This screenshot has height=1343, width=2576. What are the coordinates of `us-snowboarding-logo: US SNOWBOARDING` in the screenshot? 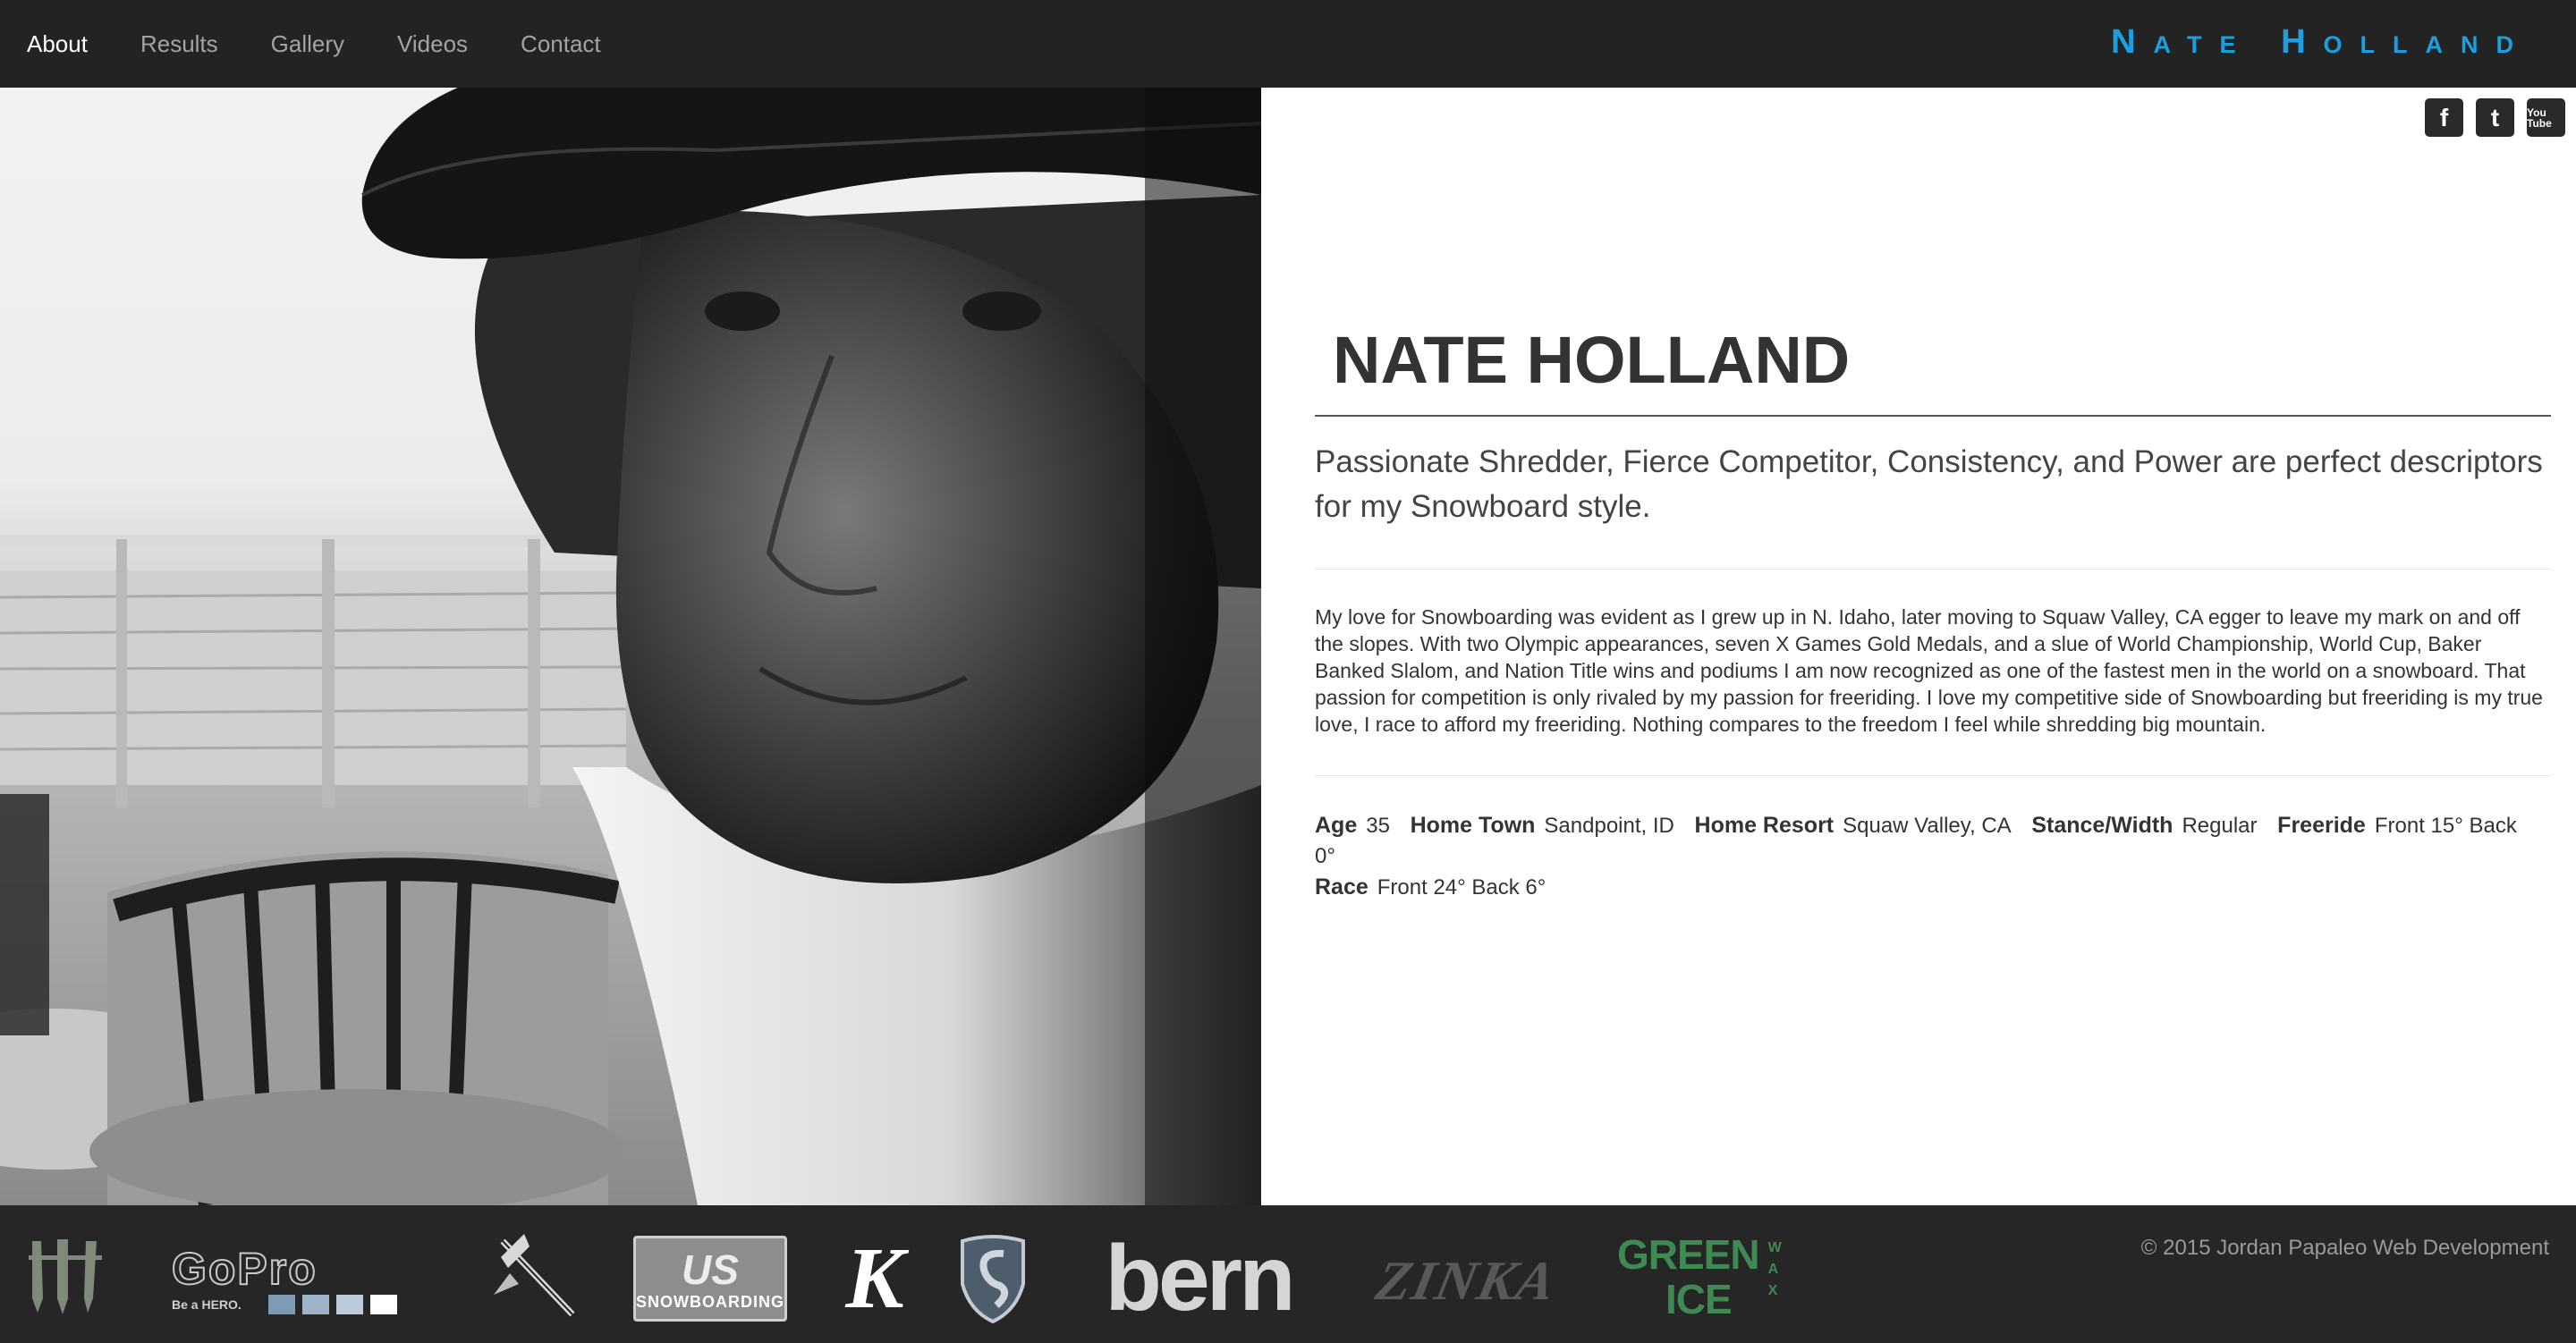 It's located at (710, 1279).